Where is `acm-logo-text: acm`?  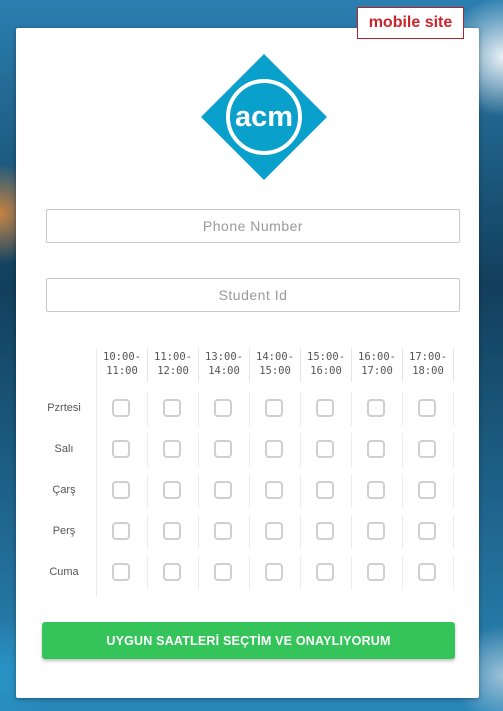
acm-logo-text: acm is located at coordinates (264, 117).